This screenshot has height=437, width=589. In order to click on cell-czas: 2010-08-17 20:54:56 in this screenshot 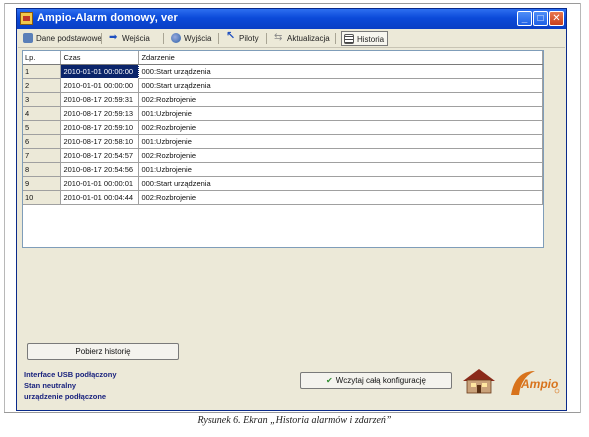, I will do `click(100, 169)`.